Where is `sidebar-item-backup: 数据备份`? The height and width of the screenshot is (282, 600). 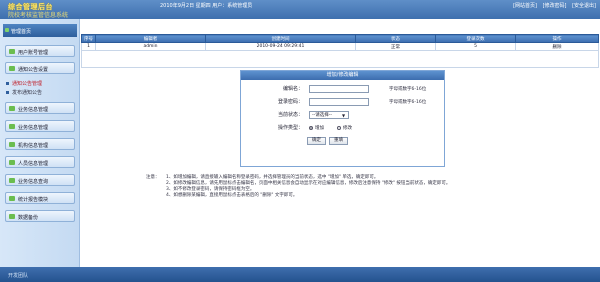 sidebar-item-backup: 数据备份 is located at coordinates (40, 216).